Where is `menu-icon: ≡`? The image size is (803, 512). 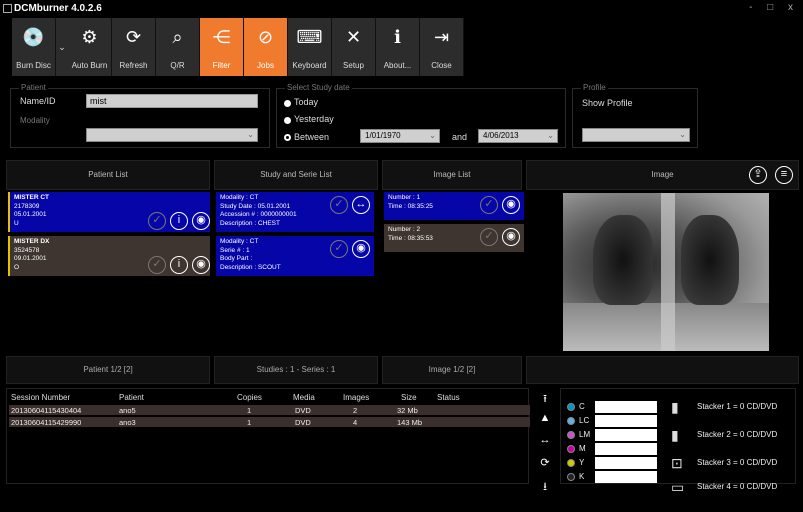
menu-icon: ≡ is located at coordinates (784, 175).